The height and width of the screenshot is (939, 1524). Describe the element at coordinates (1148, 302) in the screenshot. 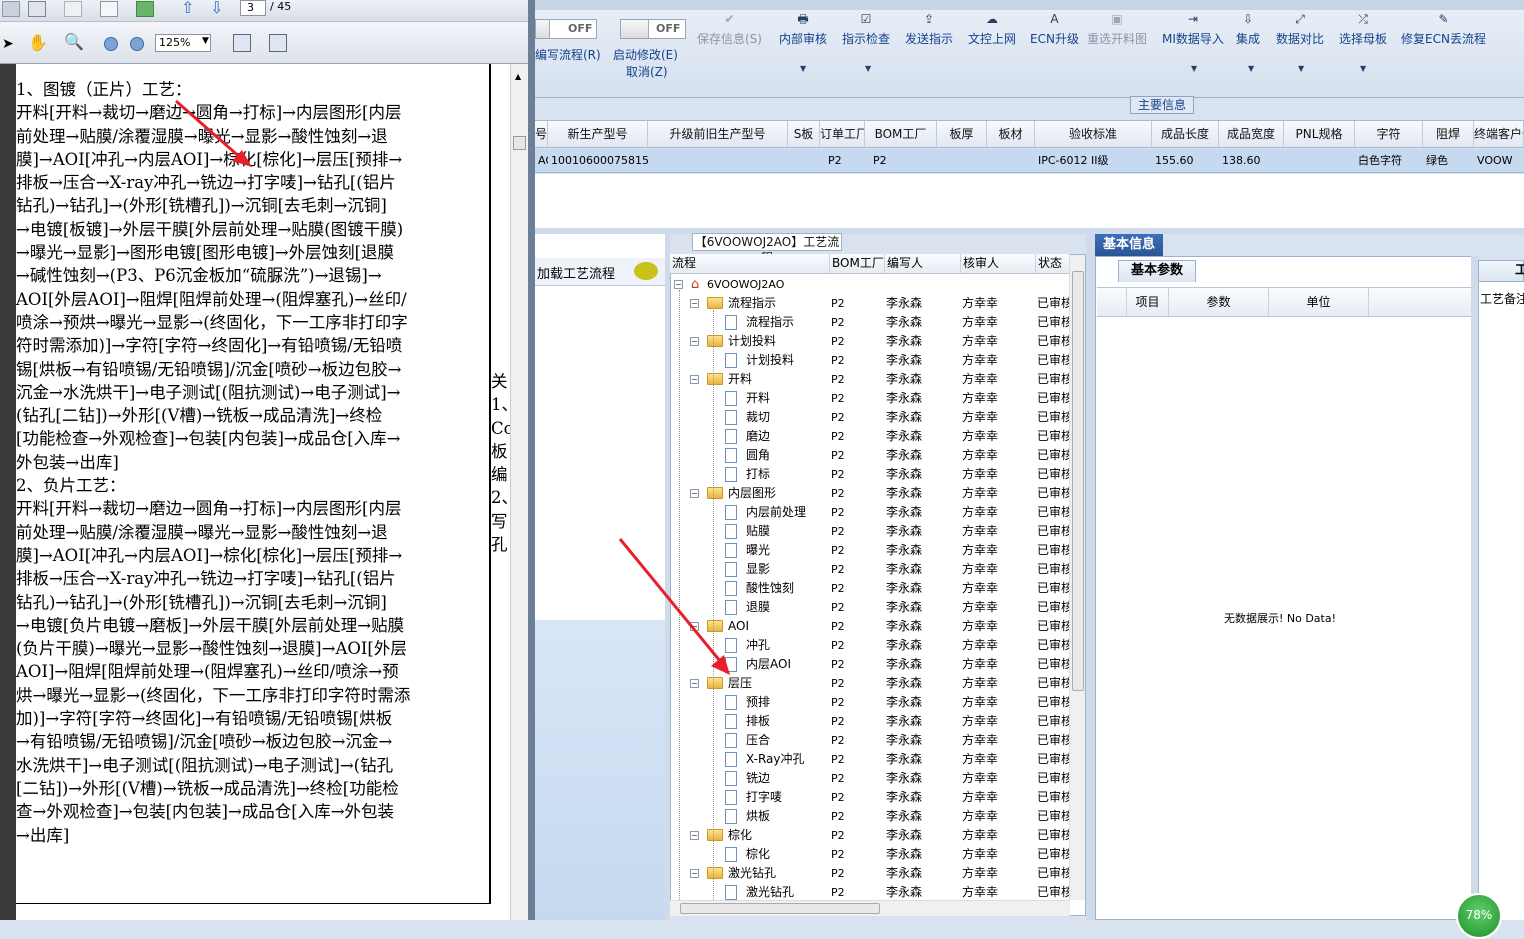

I see `col-item: 项目` at that location.